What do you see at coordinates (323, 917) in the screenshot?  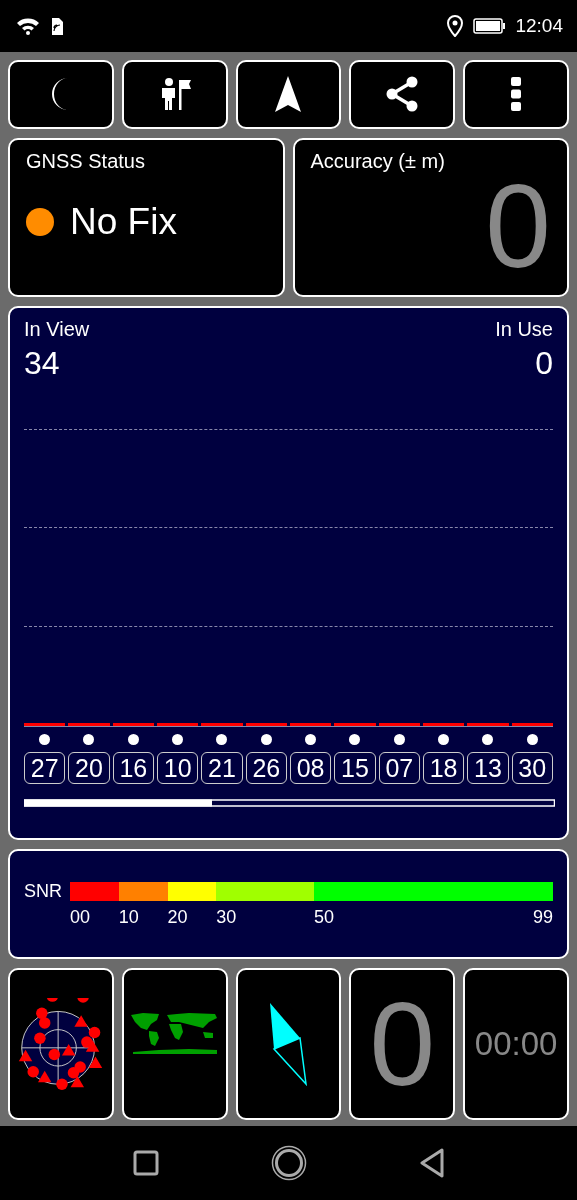 I see `snr-tick-label: 50` at bounding box center [323, 917].